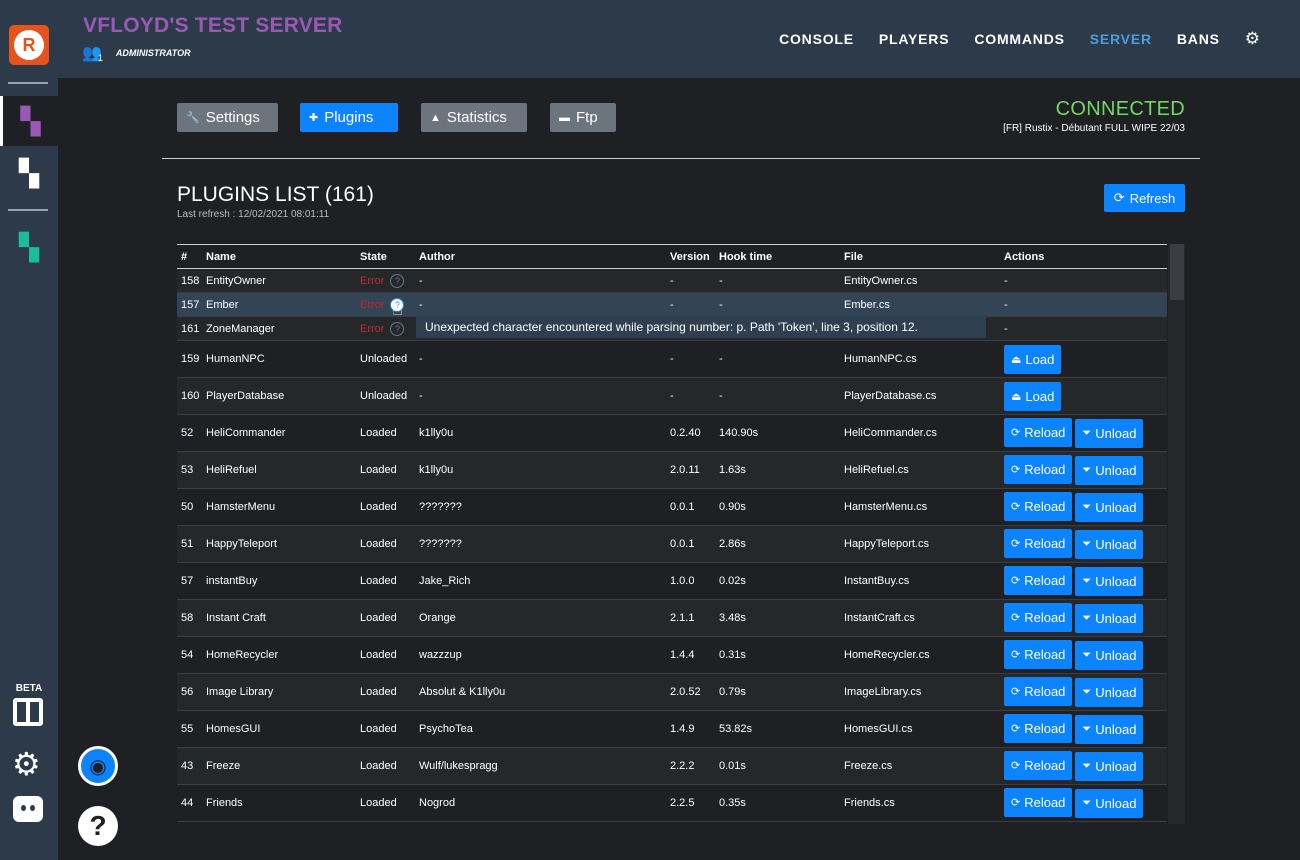 This screenshot has width=1300, height=860. What do you see at coordinates (29, 121) in the screenshot?
I see `sidebar-item-server-purple: ▚` at bounding box center [29, 121].